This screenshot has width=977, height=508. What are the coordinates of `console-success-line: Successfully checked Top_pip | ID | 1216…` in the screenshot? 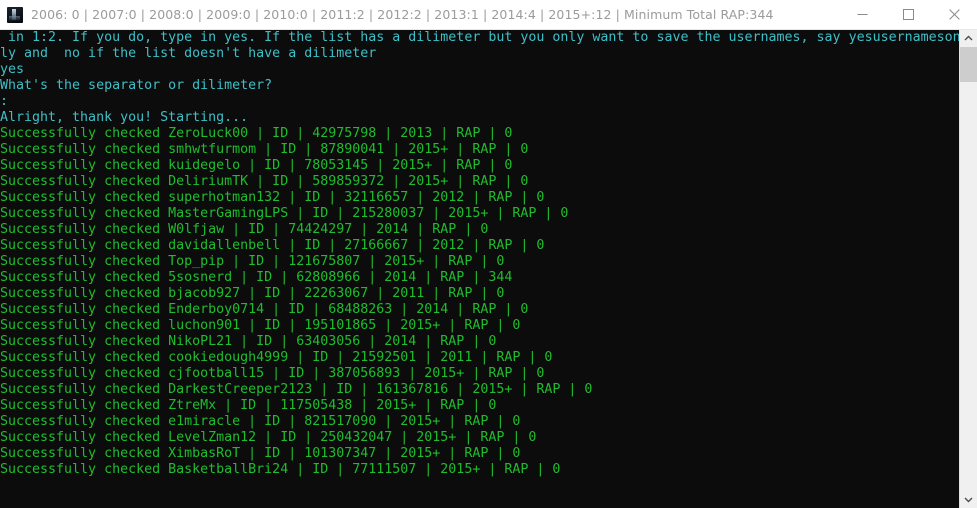 It's located at (252, 261).